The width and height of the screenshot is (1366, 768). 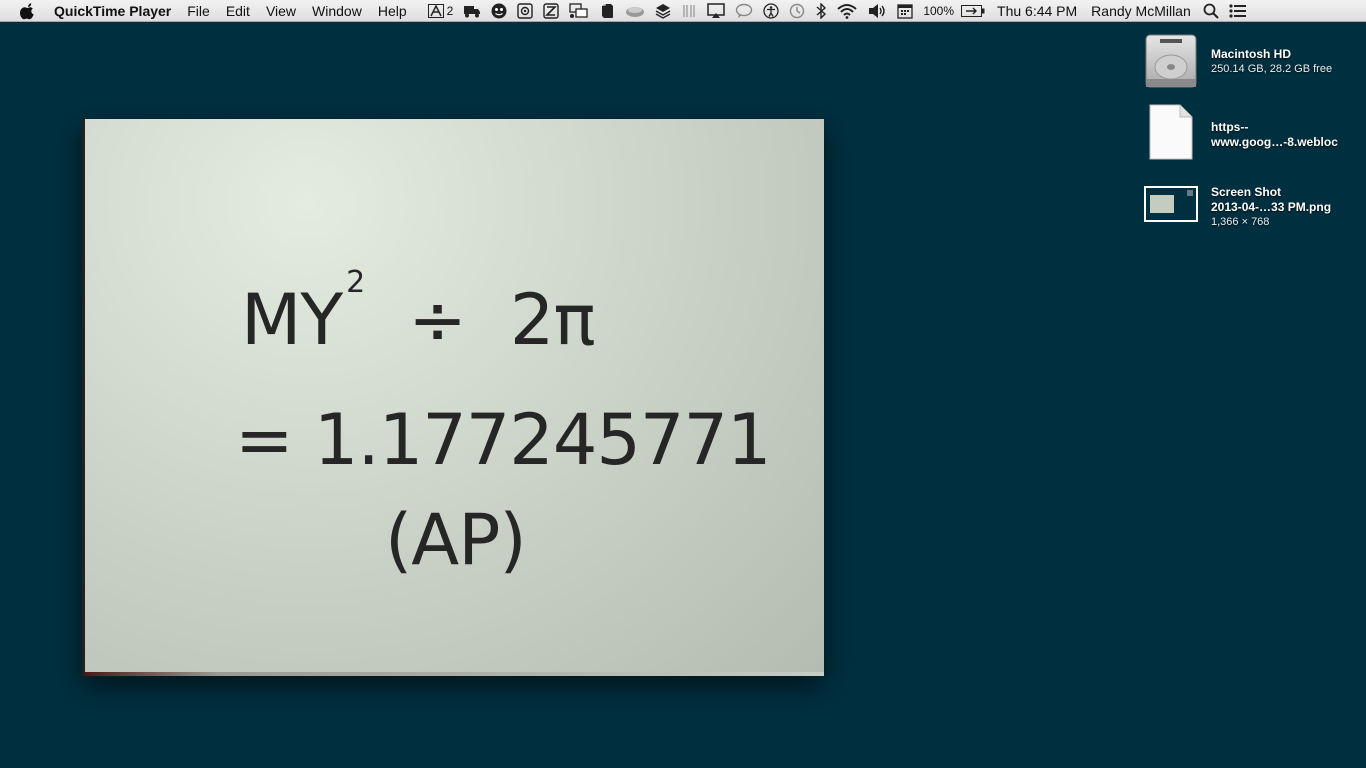 What do you see at coordinates (1171, 132) in the screenshot?
I see `document-icon` at bounding box center [1171, 132].